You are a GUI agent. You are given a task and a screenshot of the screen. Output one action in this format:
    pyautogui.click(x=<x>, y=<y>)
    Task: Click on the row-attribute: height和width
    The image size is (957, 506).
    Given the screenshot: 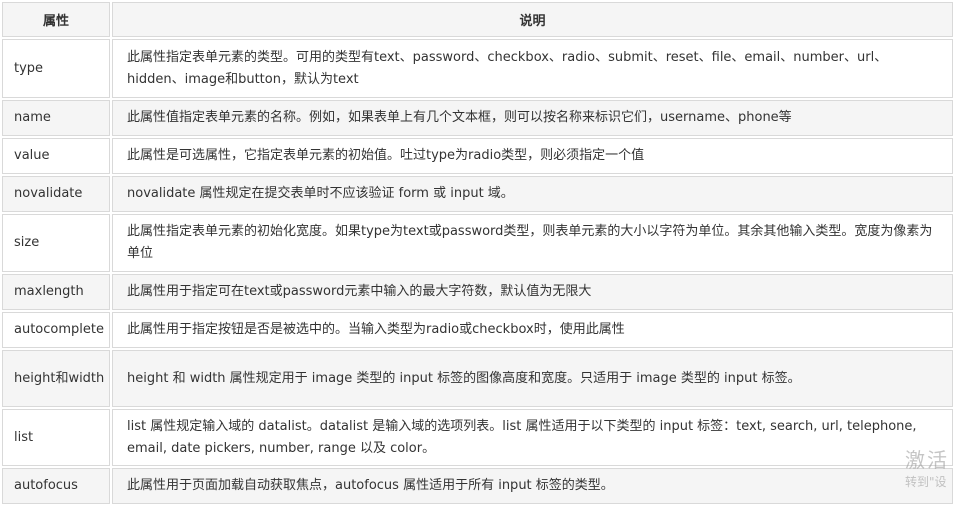 What is the action you would take?
    pyautogui.click(x=56, y=378)
    